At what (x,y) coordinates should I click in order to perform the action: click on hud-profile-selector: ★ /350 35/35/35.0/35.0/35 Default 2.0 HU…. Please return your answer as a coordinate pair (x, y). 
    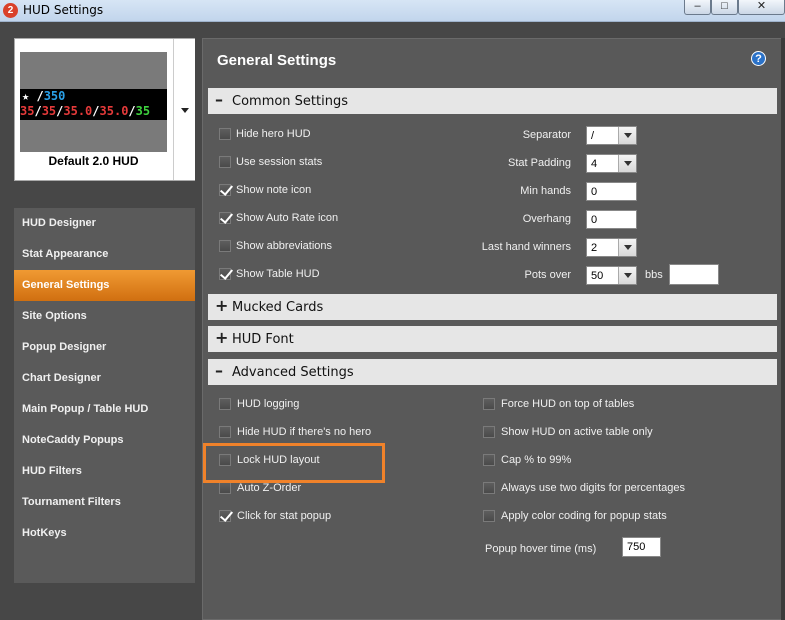
    Looking at the image, I should click on (104, 109).